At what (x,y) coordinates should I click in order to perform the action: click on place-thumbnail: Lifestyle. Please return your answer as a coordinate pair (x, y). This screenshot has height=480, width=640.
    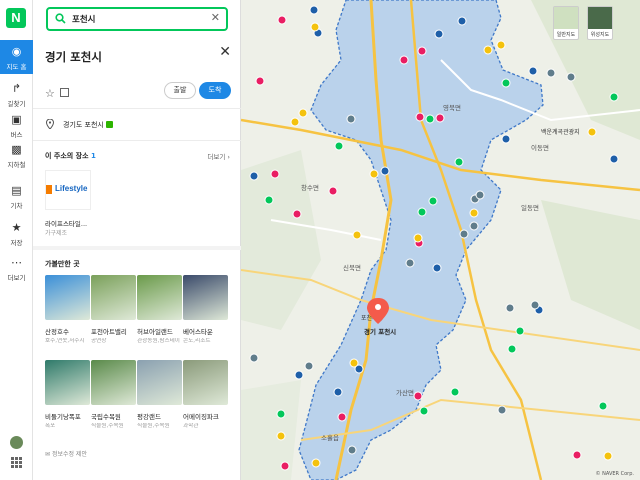
    Looking at the image, I should click on (68, 190).